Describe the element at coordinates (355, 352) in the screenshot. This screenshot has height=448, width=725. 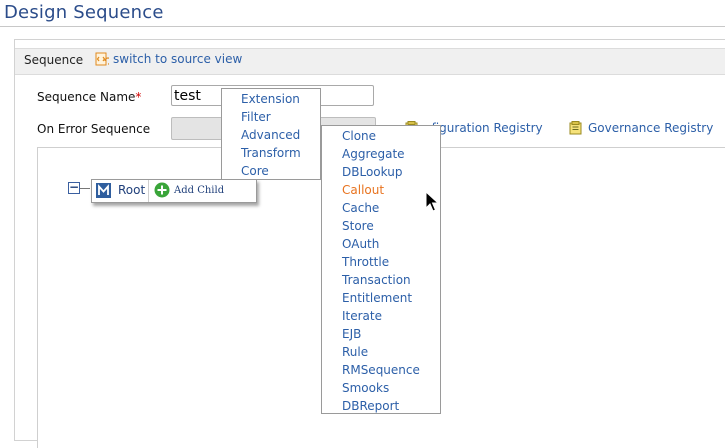
I see `submenu-item-rule: Rule` at that location.